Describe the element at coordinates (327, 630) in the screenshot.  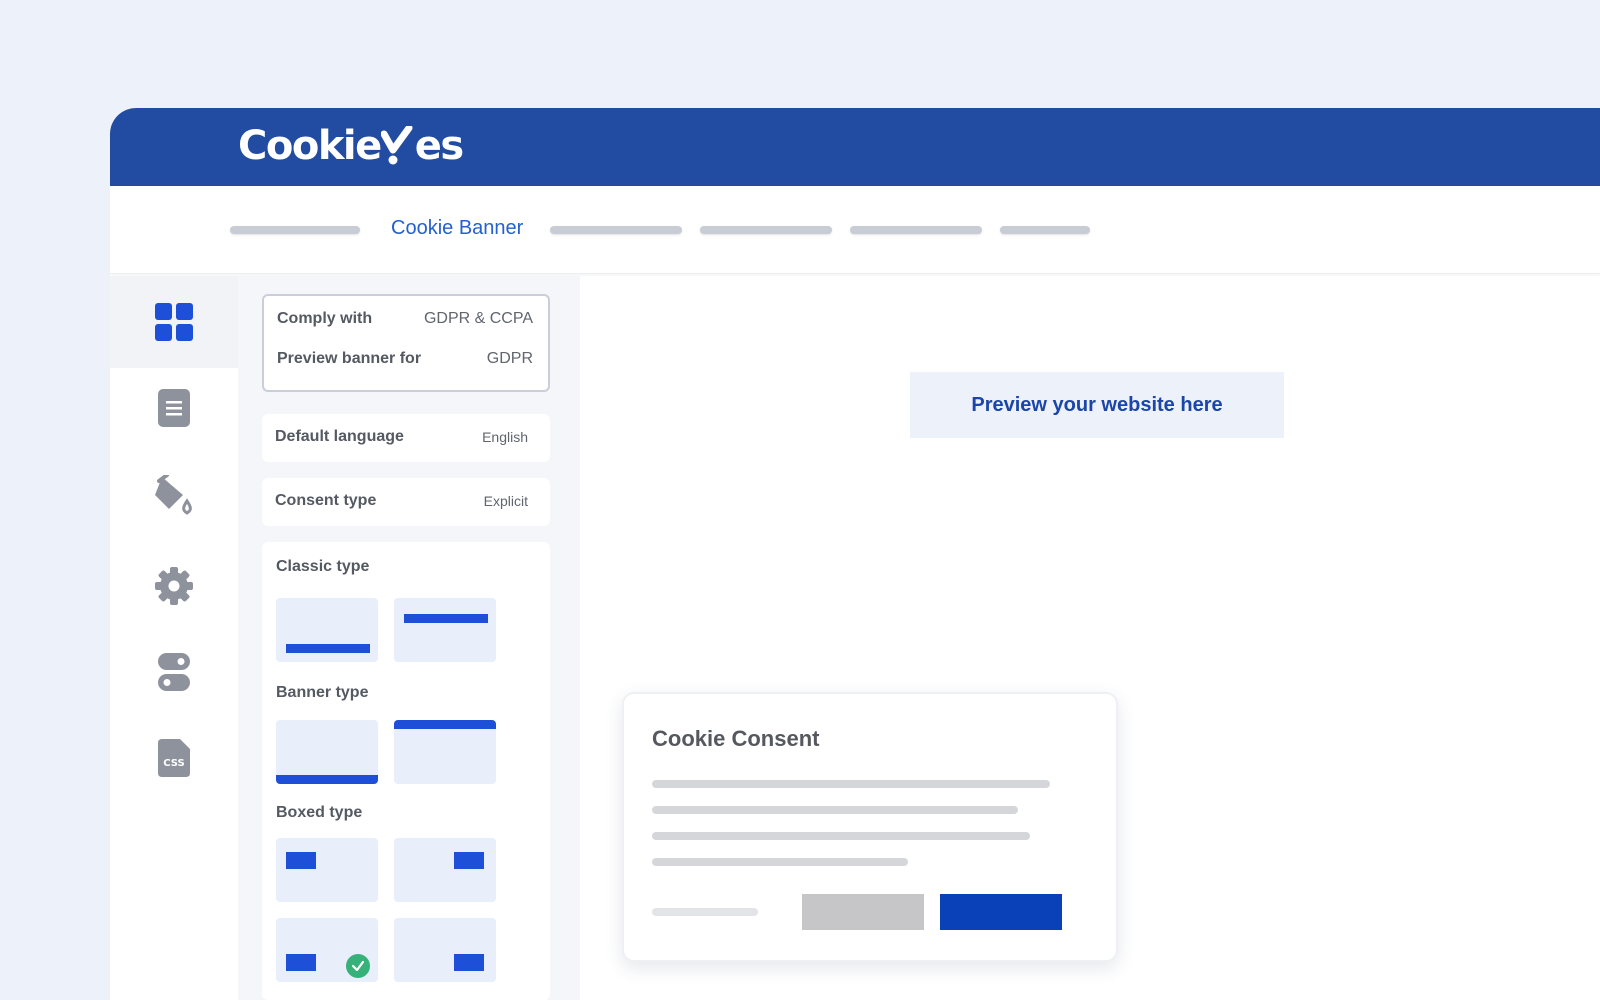
I see `classic-bottom-option` at that location.